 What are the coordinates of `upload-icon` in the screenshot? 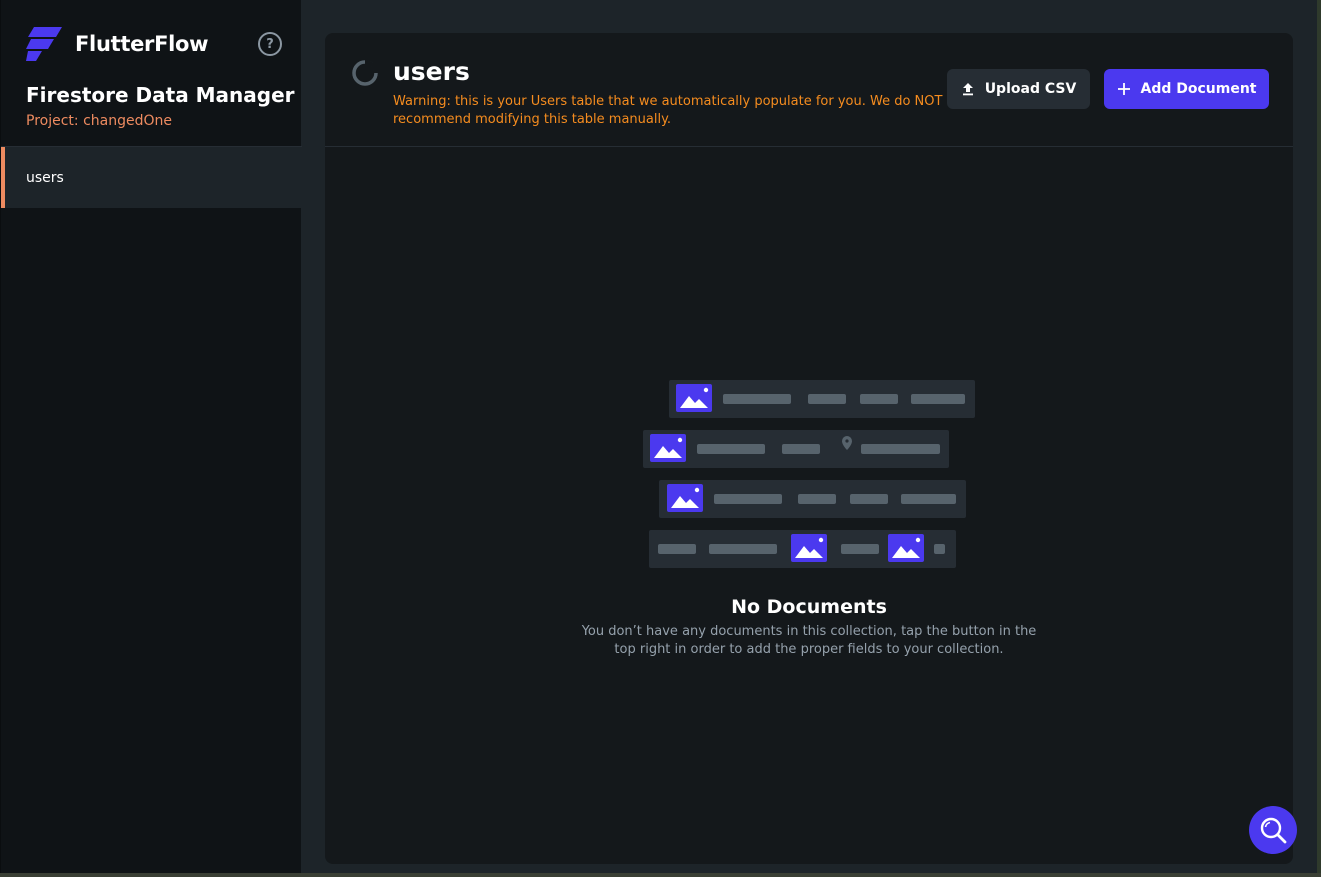 It's located at (968, 89).